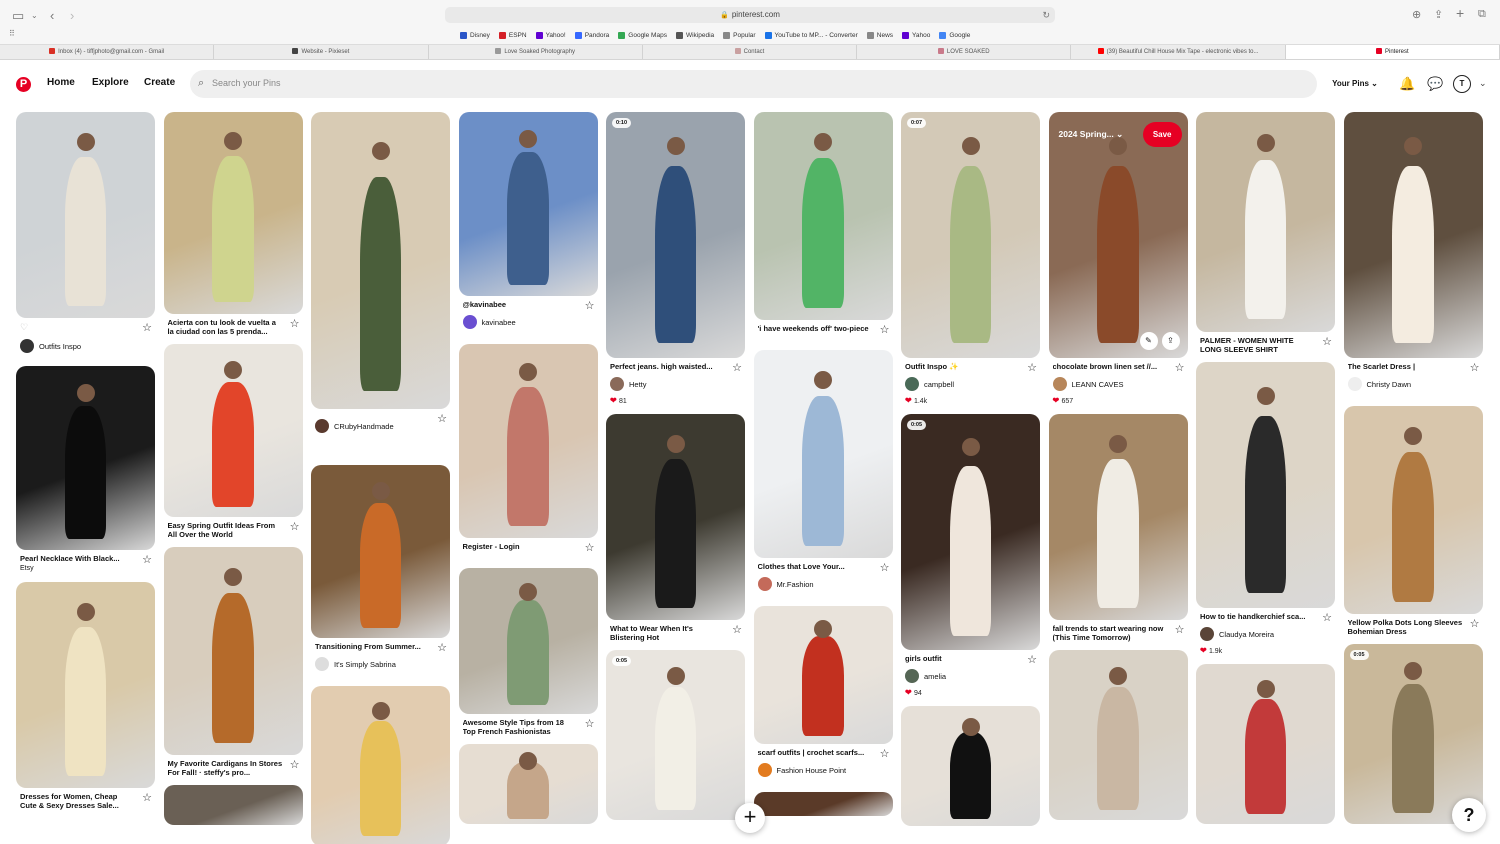 The image size is (1500, 844). What do you see at coordinates (1483, 83) in the screenshot?
I see `account-chevron-icon: ⌄` at bounding box center [1483, 83].